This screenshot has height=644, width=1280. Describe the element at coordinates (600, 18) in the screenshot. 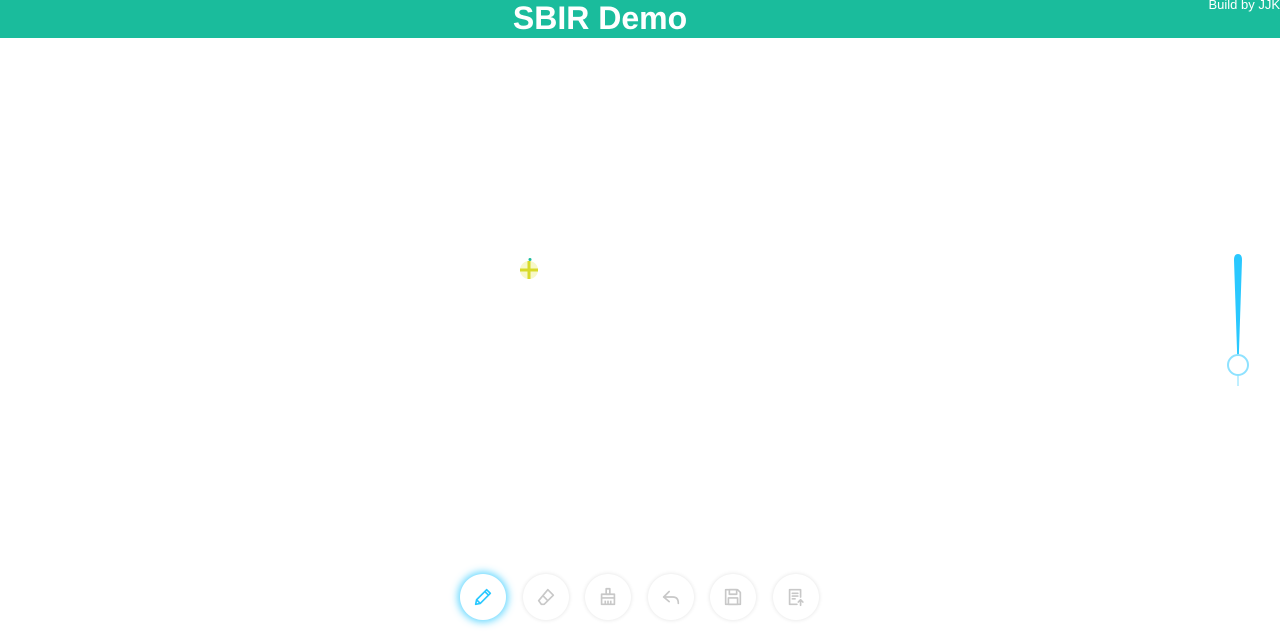

I see `page-title: SBIR Demo` at that location.